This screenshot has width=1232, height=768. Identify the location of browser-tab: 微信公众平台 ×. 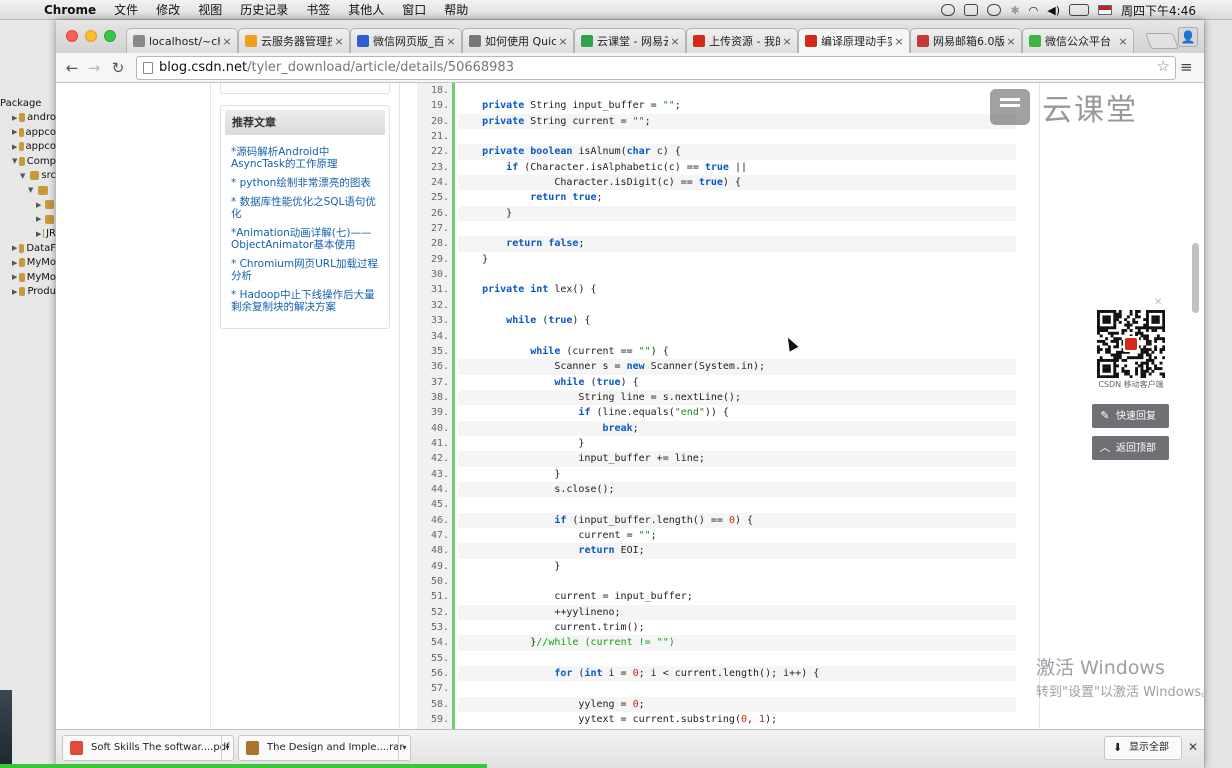
(1078, 40).